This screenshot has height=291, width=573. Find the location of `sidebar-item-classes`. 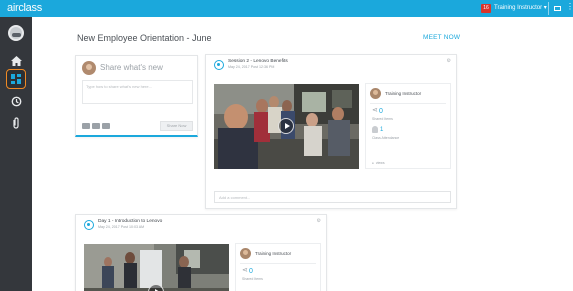

sidebar-item-classes is located at coordinates (16, 79).